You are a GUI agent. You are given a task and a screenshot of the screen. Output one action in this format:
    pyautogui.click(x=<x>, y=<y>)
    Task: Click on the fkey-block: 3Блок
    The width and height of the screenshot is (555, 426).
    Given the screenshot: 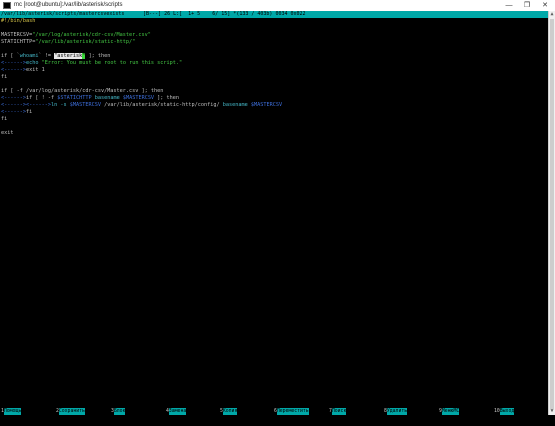 What is the action you would take?
    pyautogui.click(x=118, y=411)
    